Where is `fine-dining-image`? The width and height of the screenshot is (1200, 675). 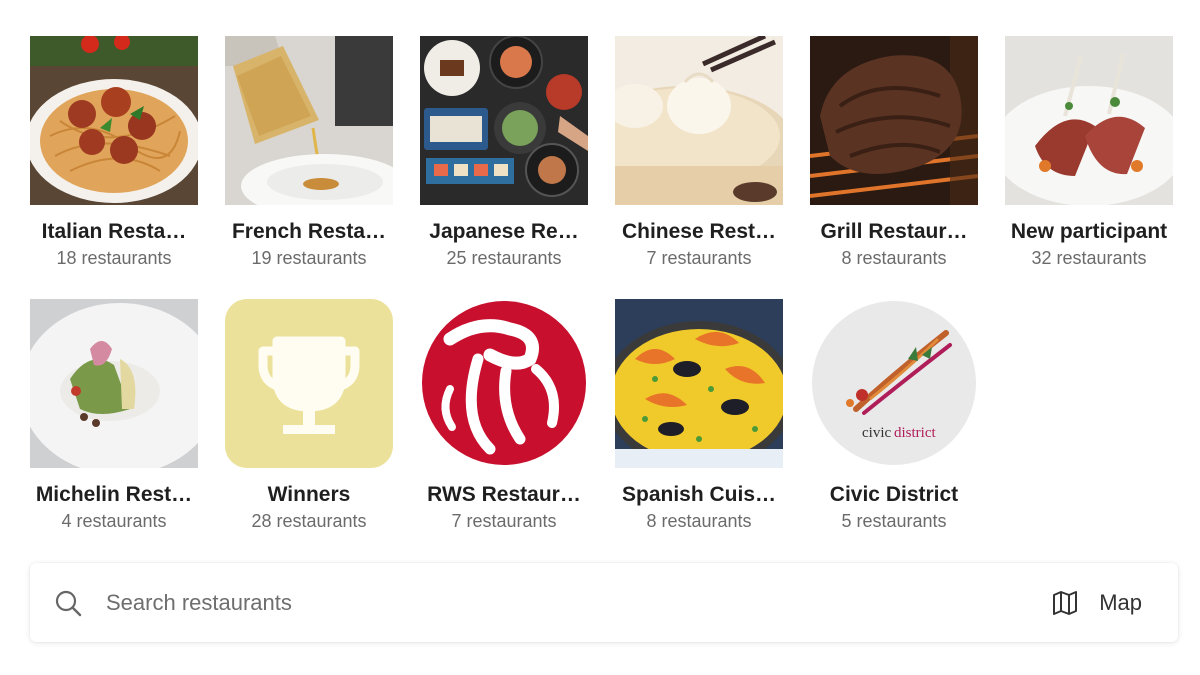 fine-dining-image is located at coordinates (114, 383).